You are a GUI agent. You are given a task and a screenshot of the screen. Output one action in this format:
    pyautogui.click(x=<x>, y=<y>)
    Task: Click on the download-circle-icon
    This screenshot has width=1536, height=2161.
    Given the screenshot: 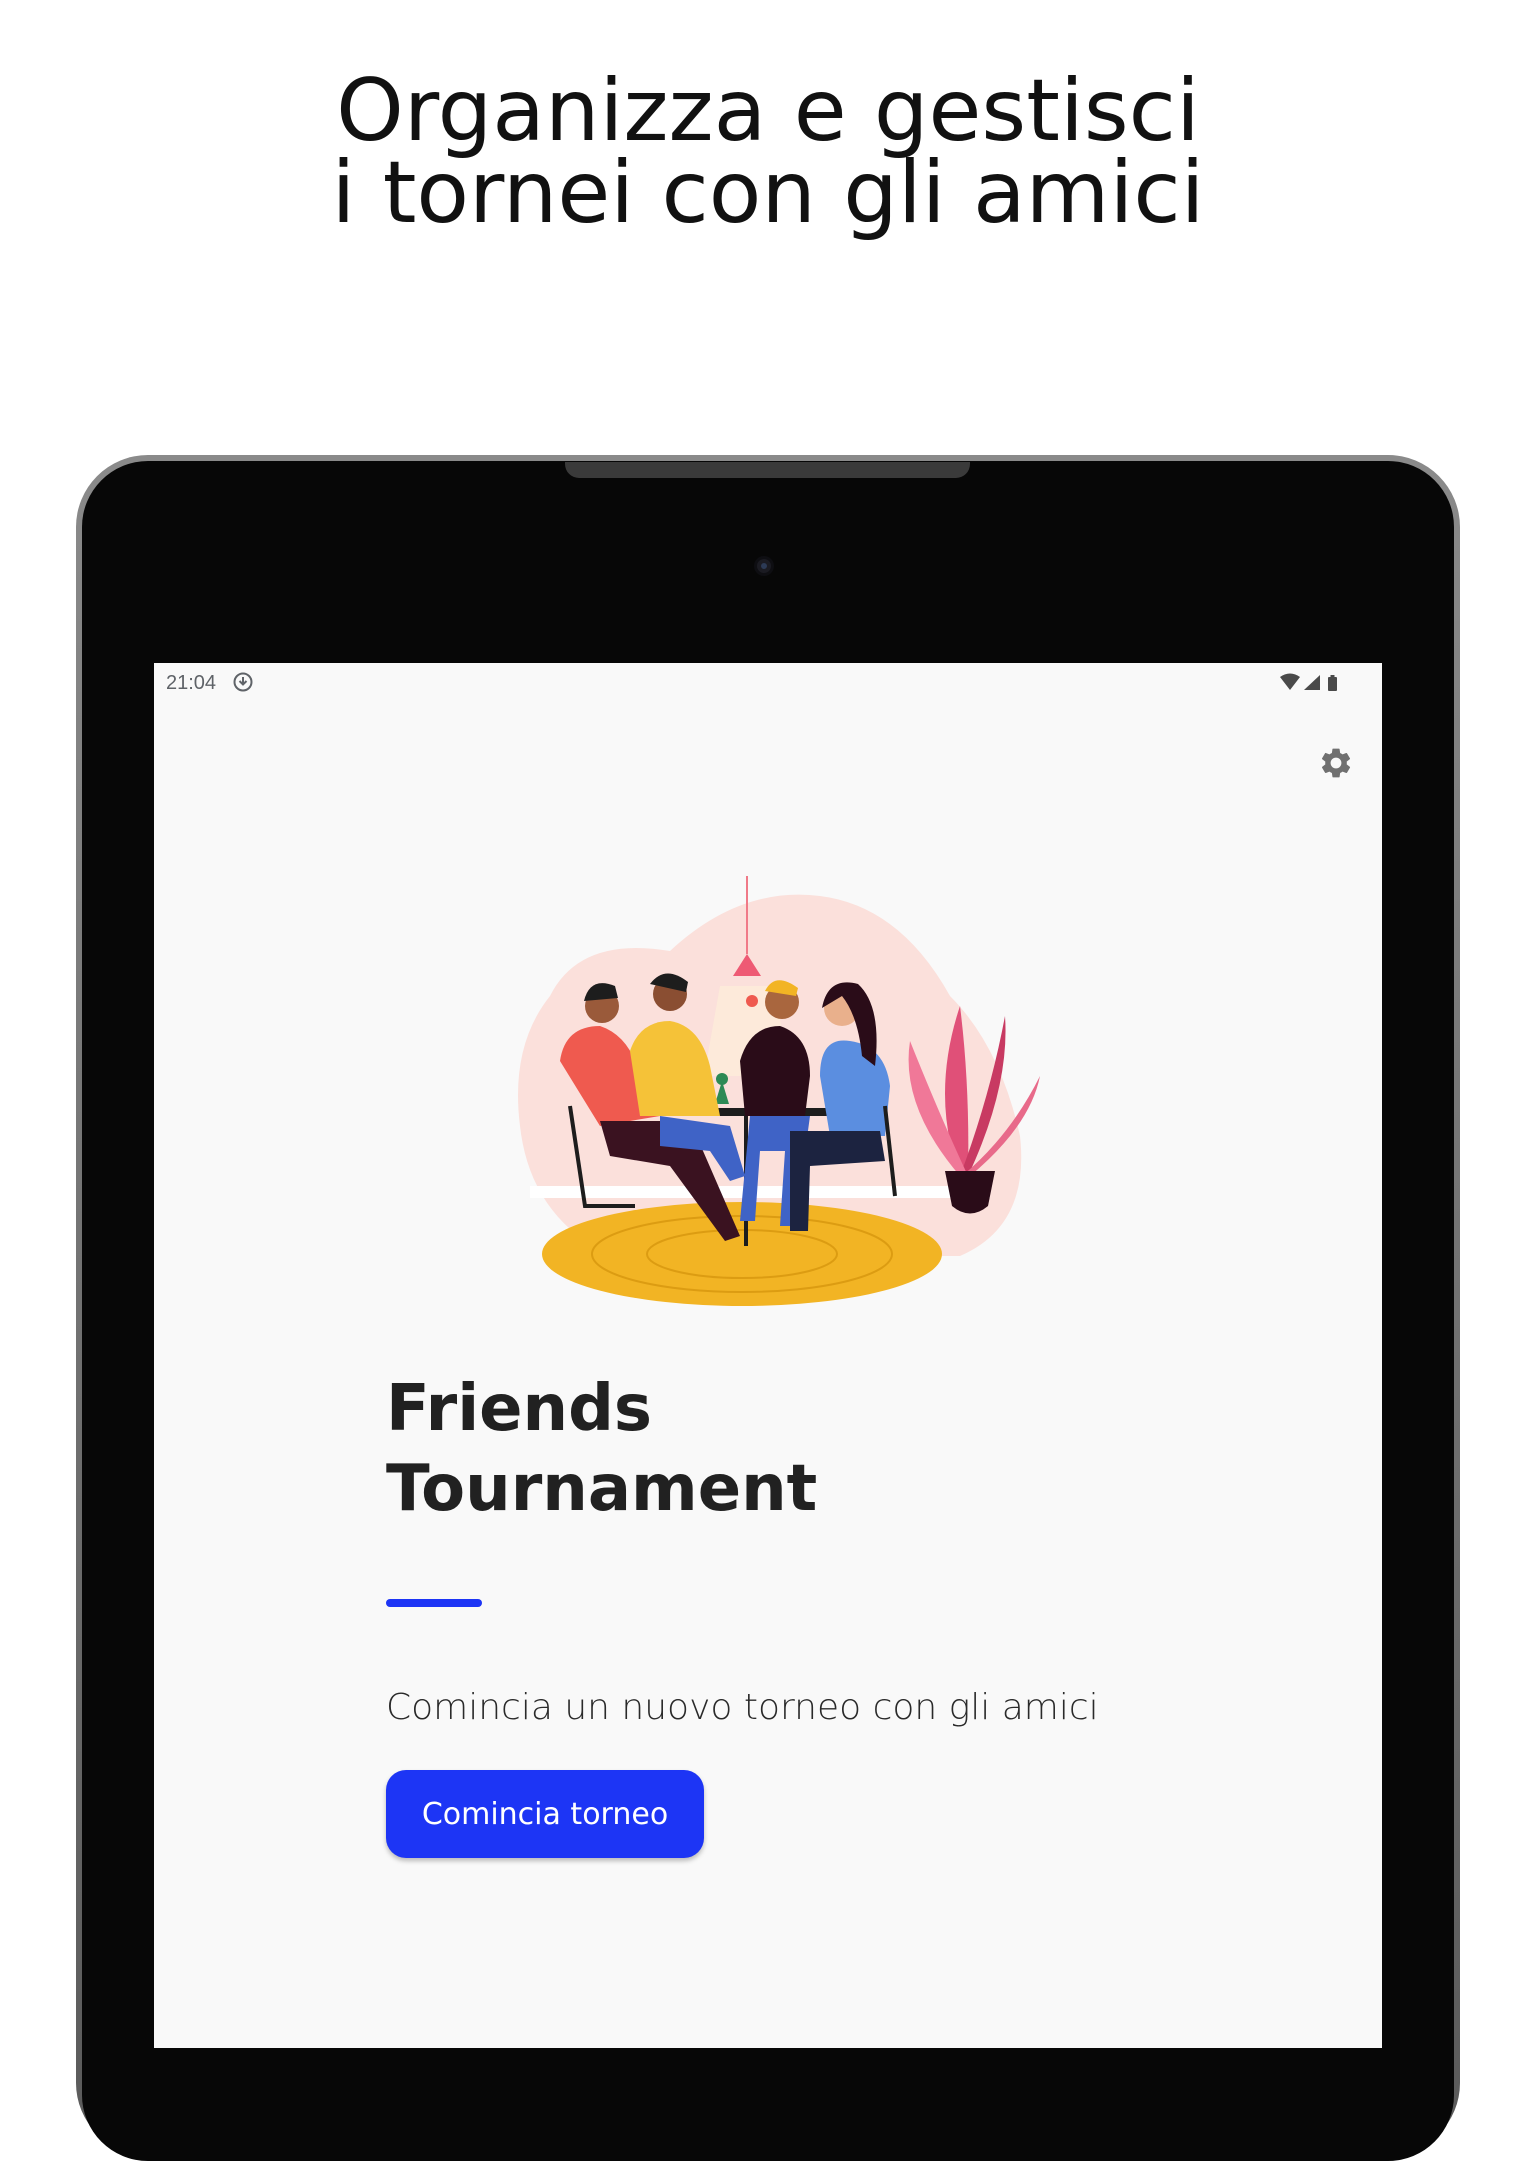 What is the action you would take?
    pyautogui.click(x=243, y=682)
    